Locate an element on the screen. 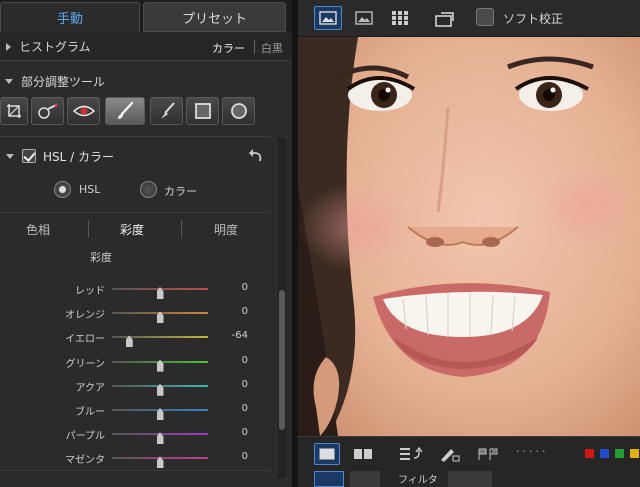  eraser-brush-icon is located at coordinates (167, 110).